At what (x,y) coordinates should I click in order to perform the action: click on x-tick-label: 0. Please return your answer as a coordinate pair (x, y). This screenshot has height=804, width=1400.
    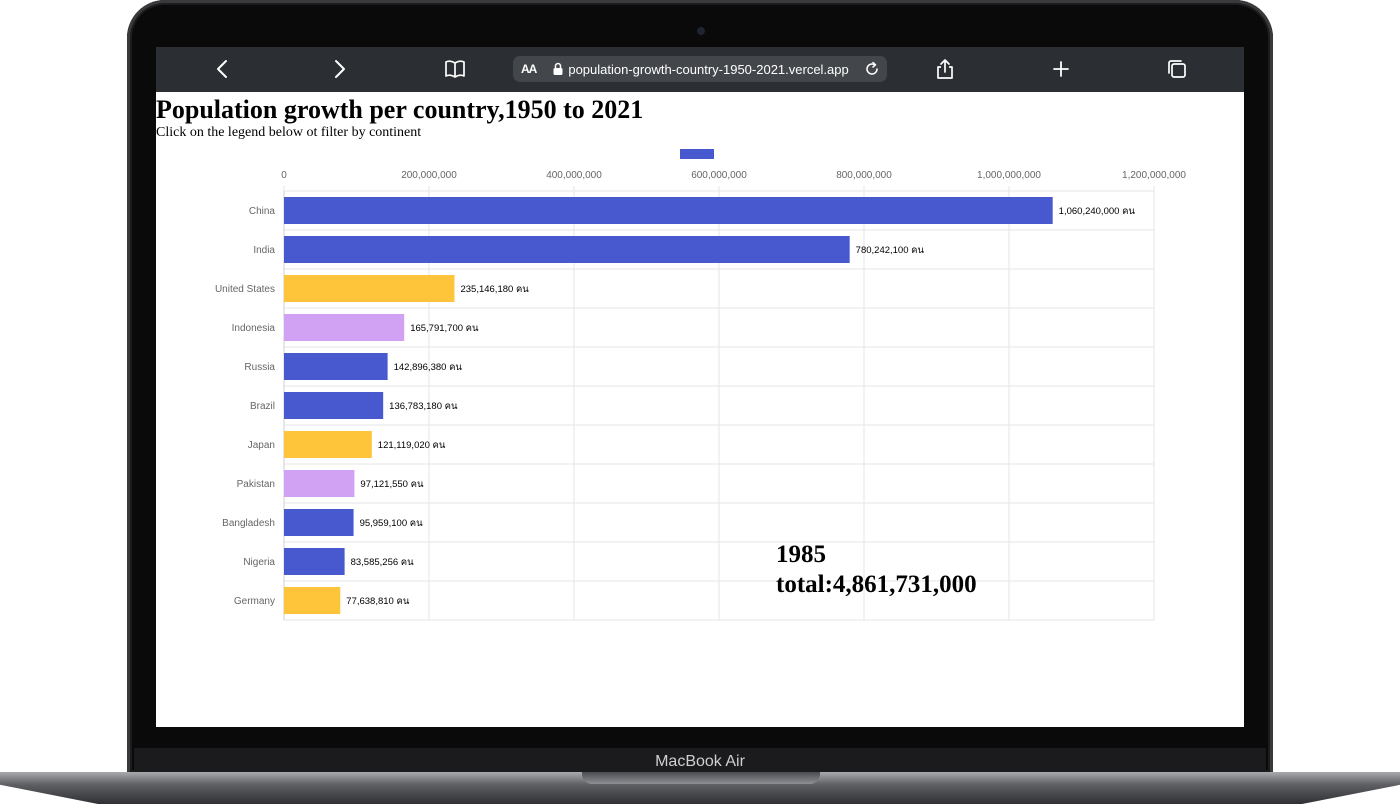
    Looking at the image, I should click on (284, 175).